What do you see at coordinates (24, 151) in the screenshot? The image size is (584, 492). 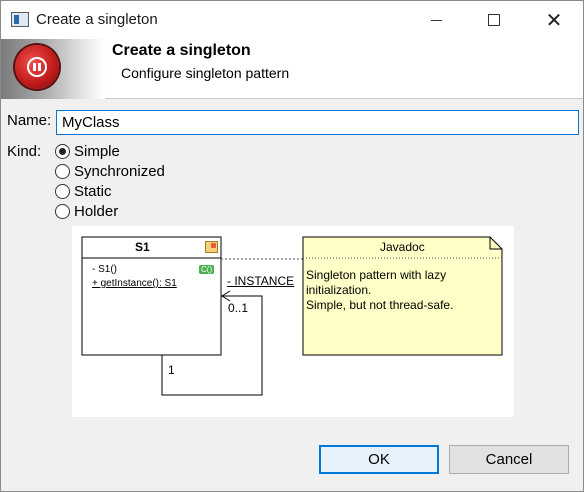 I see `kind-label: Kind:` at bounding box center [24, 151].